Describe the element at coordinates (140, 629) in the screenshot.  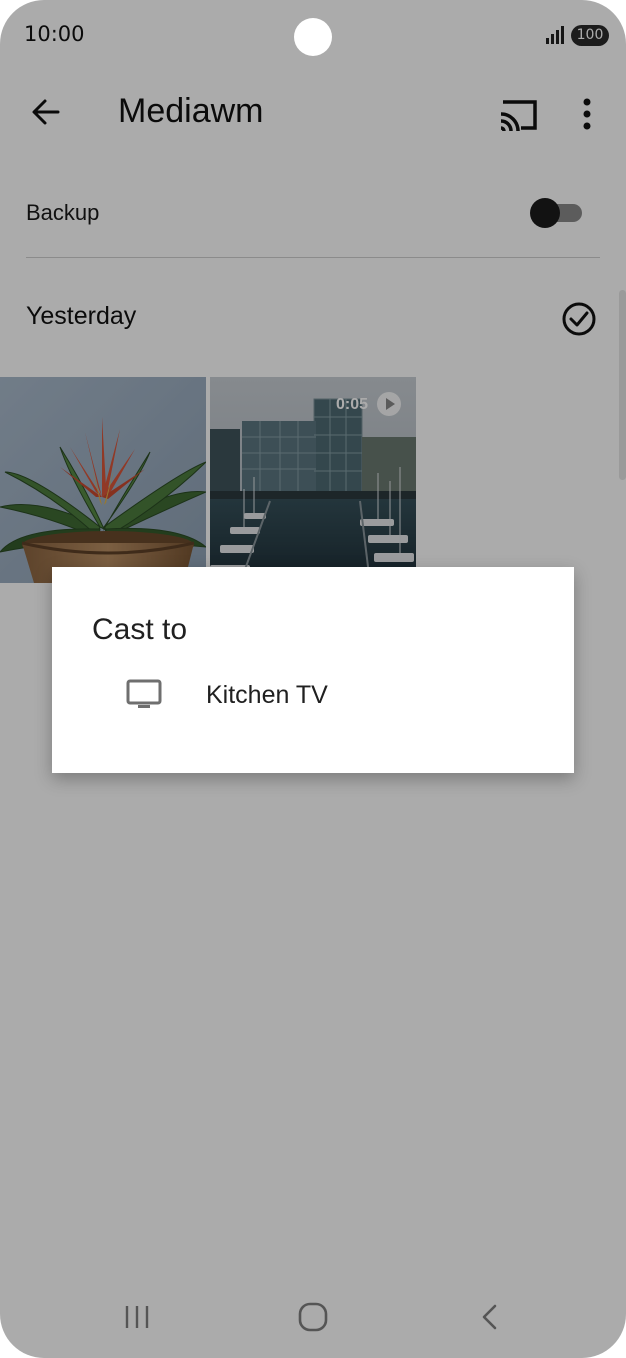
I see `dialog-title: Cast to` at that location.